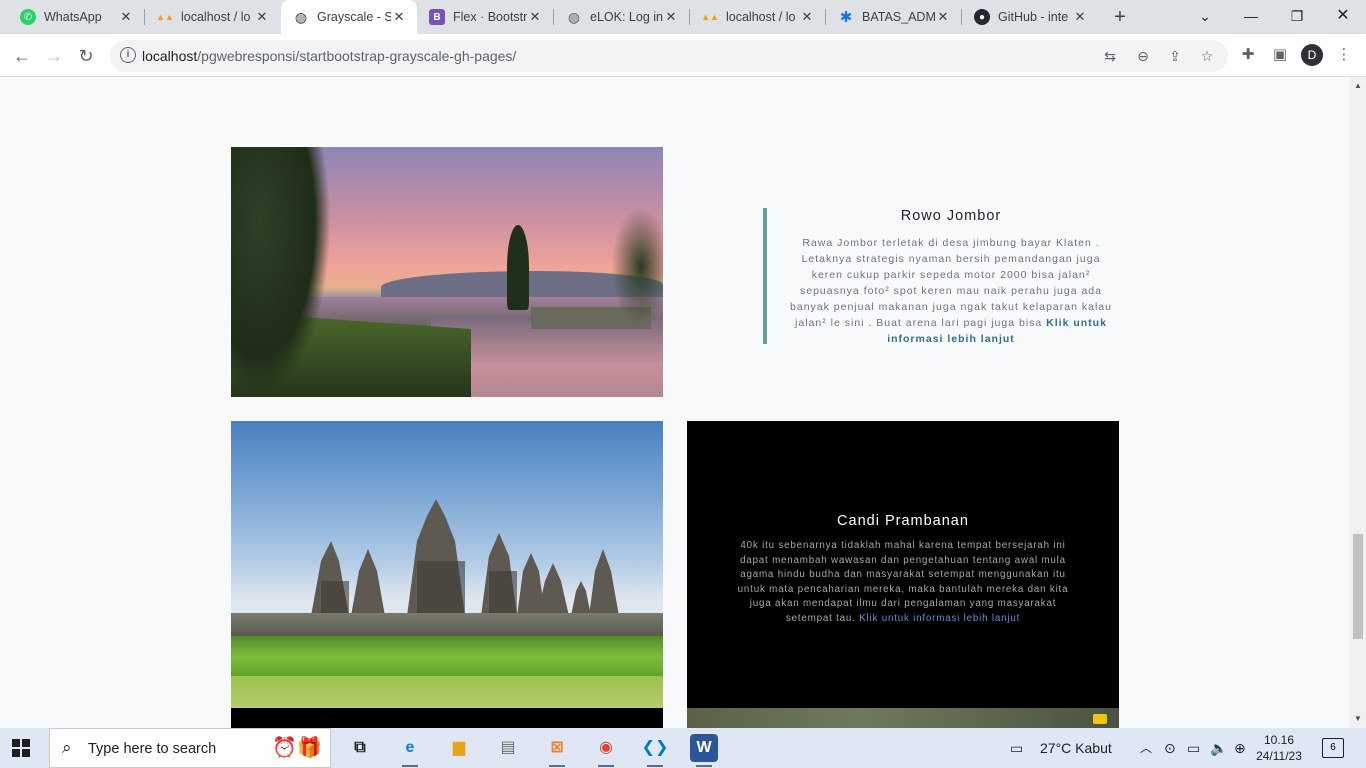 Image resolution: width=1366 pixels, height=768 pixels. Describe the element at coordinates (1146, 748) in the screenshot. I see `show-hidden-icons-chevron-icon: ︿` at that location.